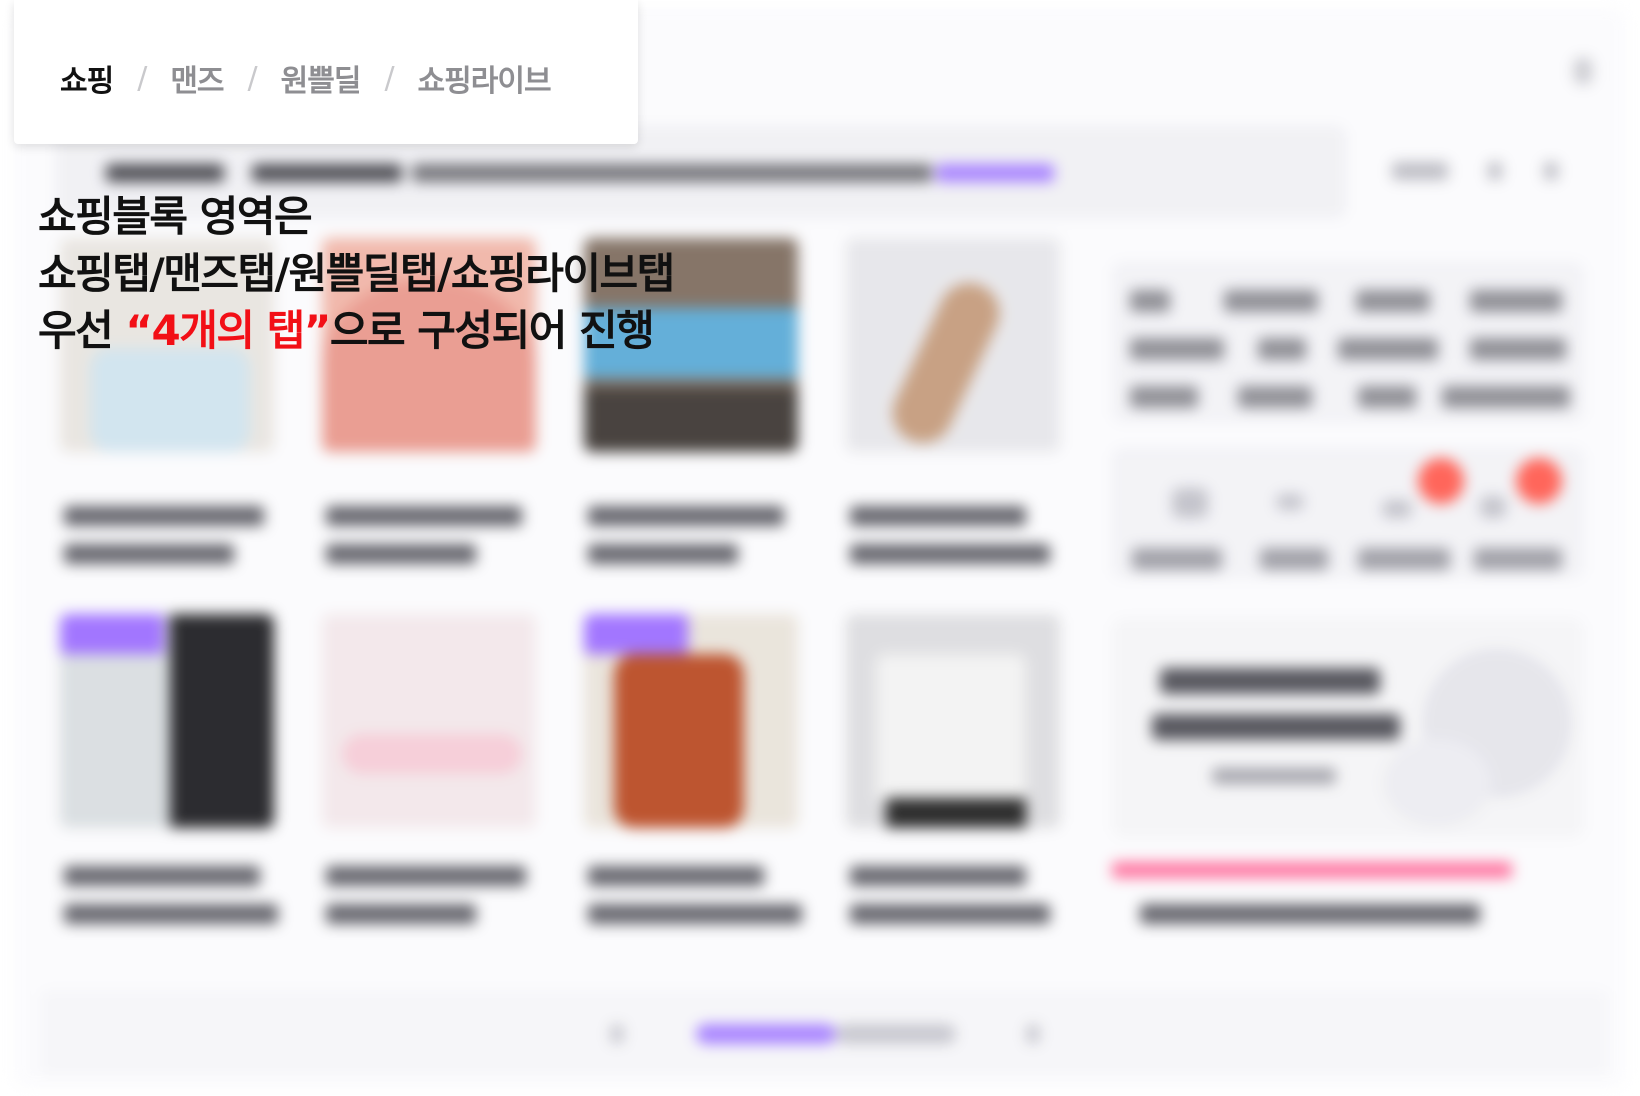  What do you see at coordinates (492, 330) in the screenshot?
I see `annotation-line-3-suffix: 으로 구성되어 진행` at bounding box center [492, 330].